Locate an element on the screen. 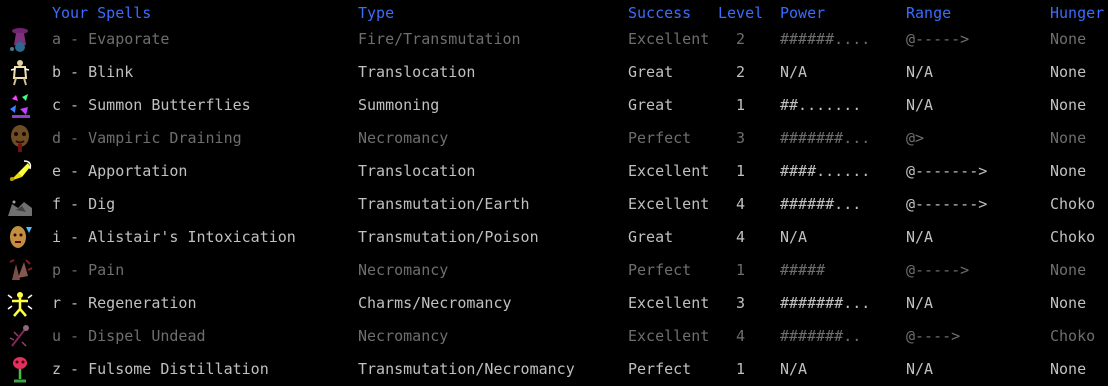 The width and height of the screenshot is (1108, 386). blink-icon is located at coordinates (20, 73).